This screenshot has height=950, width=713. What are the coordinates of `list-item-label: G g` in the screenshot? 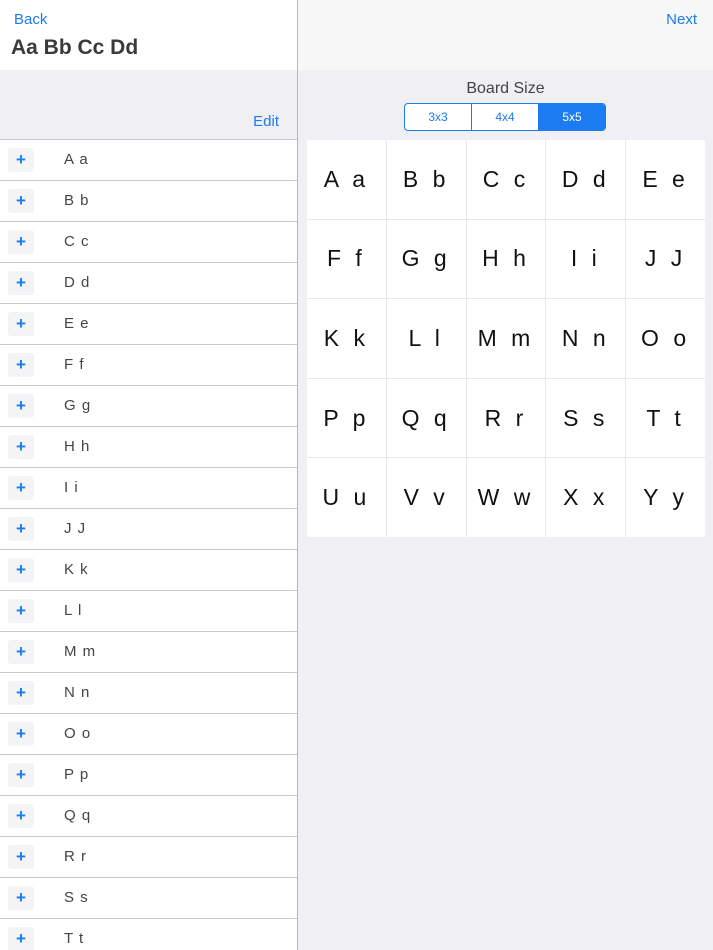 It's located at (78, 405).